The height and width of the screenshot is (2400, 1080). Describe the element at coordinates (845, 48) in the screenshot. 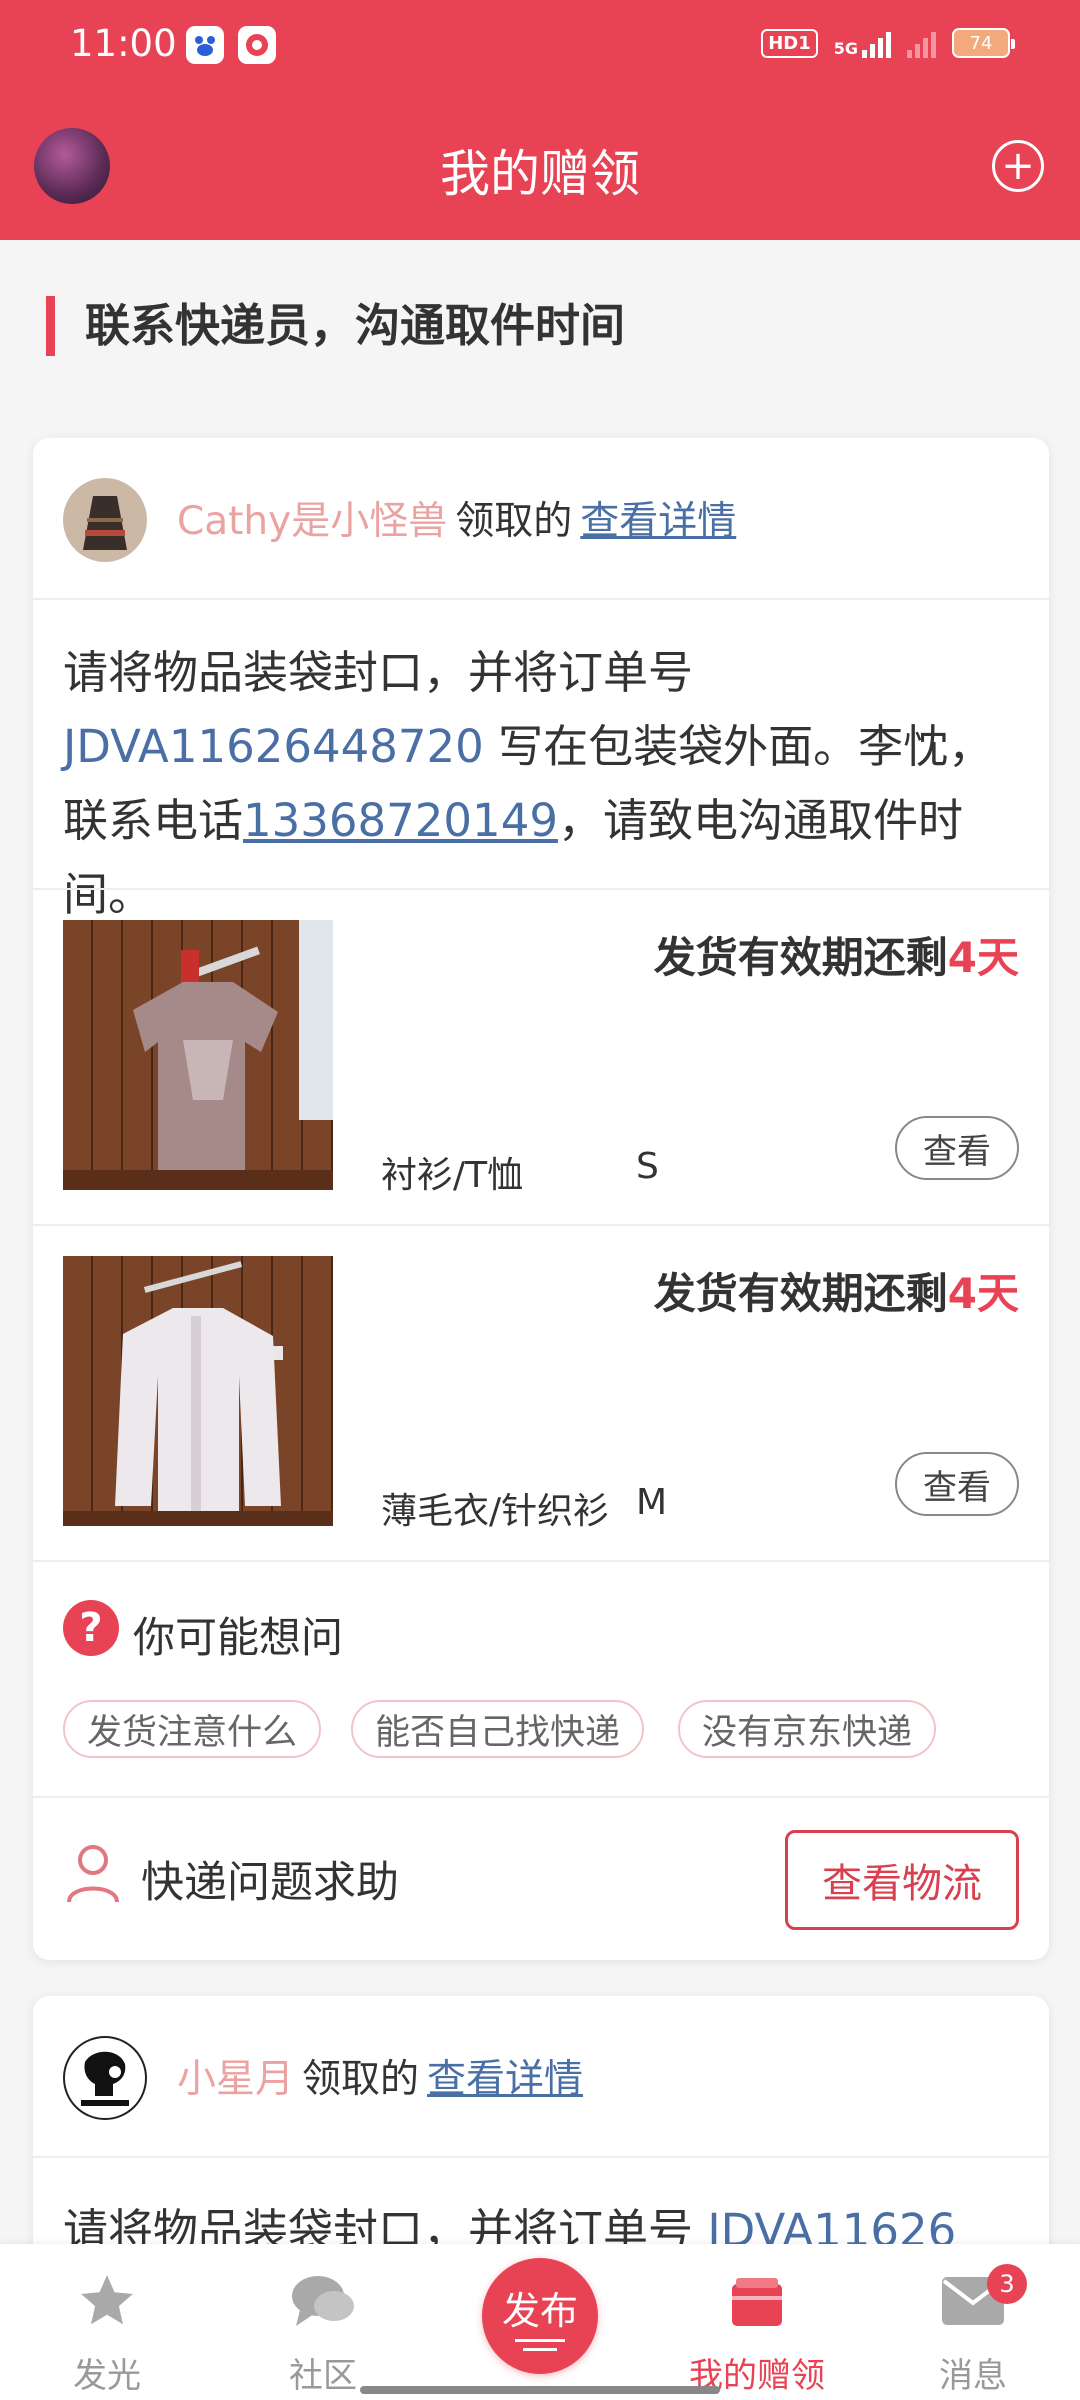

I see `network-label: 5G` at that location.